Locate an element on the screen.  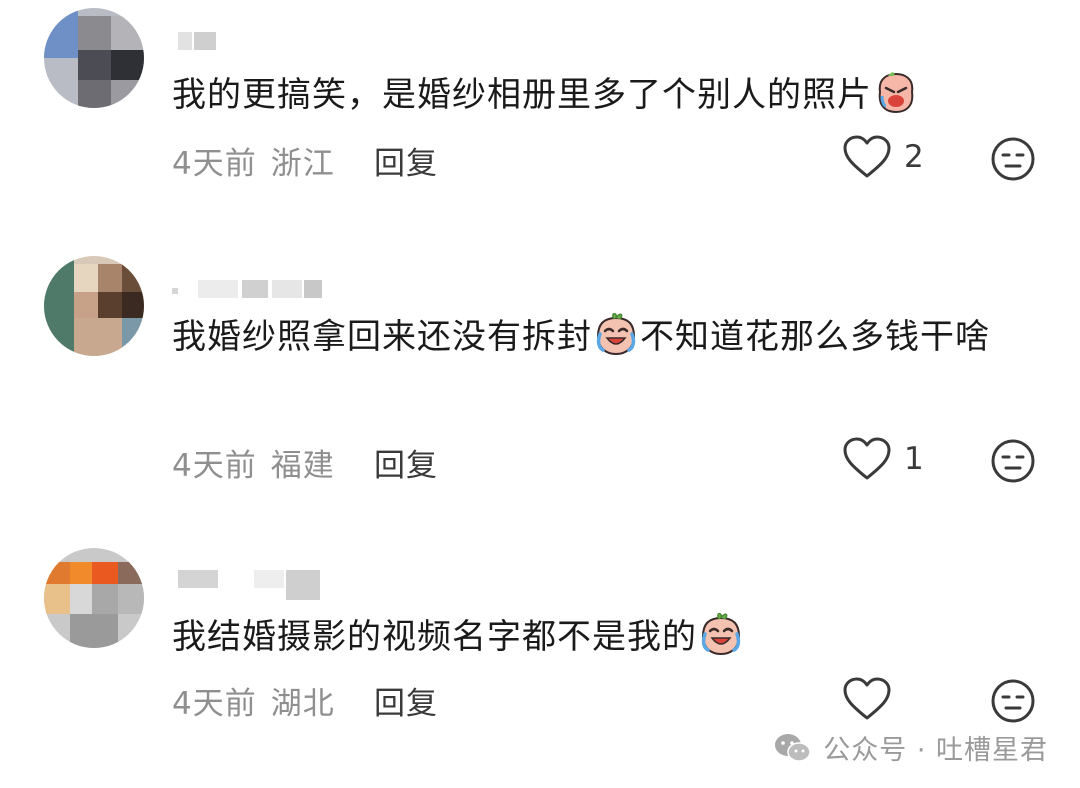
comment-text-part: 我婚纱照拿回来还没有拆封 is located at coordinates (382, 337).